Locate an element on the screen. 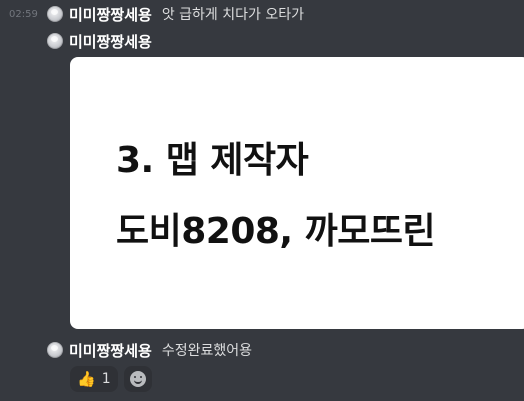 Image resolution: width=524 pixels, height=401 pixels. smile-icon is located at coordinates (137, 379).